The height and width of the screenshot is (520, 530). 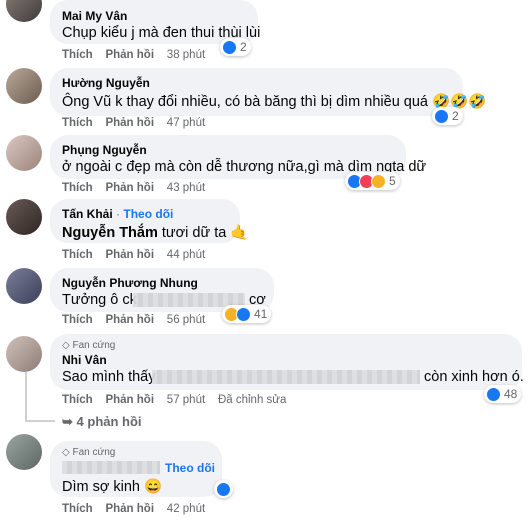 I want to click on commenter-name: Nhi Vân, so click(x=84, y=360).